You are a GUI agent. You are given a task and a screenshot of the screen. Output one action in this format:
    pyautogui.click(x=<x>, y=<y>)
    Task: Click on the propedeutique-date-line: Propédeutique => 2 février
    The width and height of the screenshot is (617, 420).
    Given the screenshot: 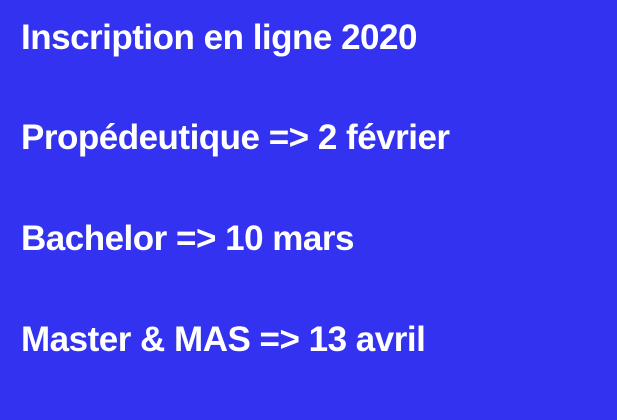 What is the action you would take?
    pyautogui.click(x=235, y=137)
    